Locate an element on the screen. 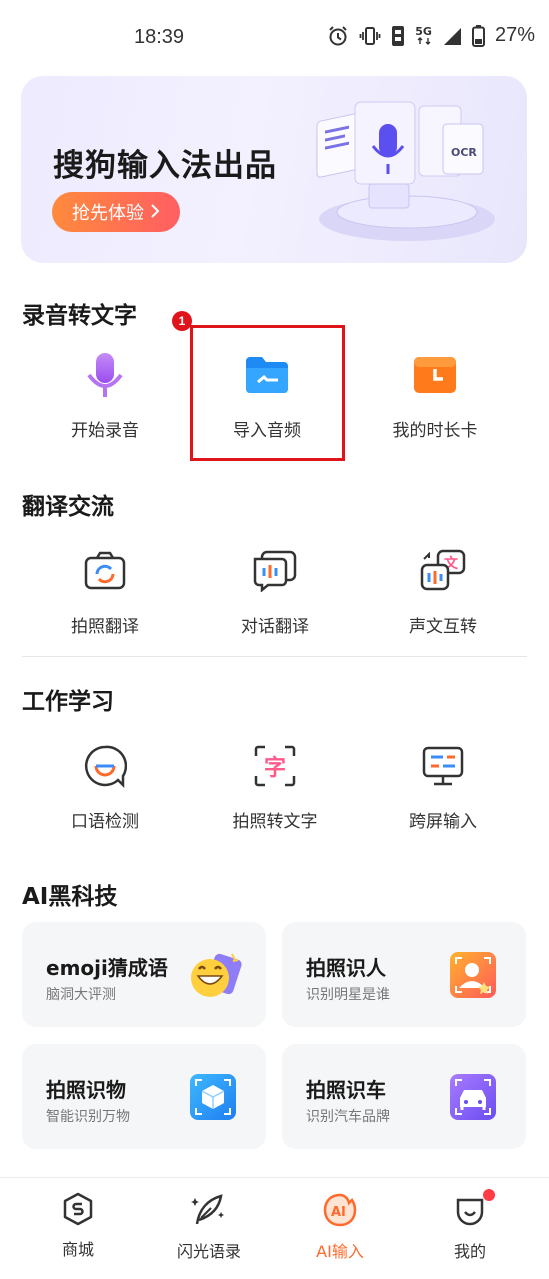 The image size is (549, 1279). car-scan-icon is located at coordinates (473, 1097).